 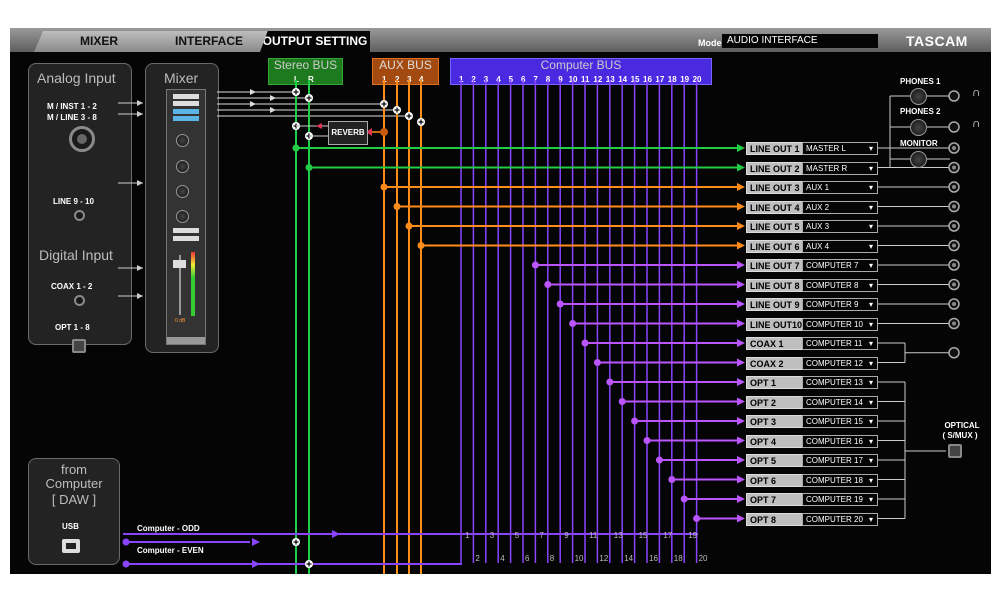 I want to click on output-source-value: COMPUTER 18, so click(x=834, y=480).